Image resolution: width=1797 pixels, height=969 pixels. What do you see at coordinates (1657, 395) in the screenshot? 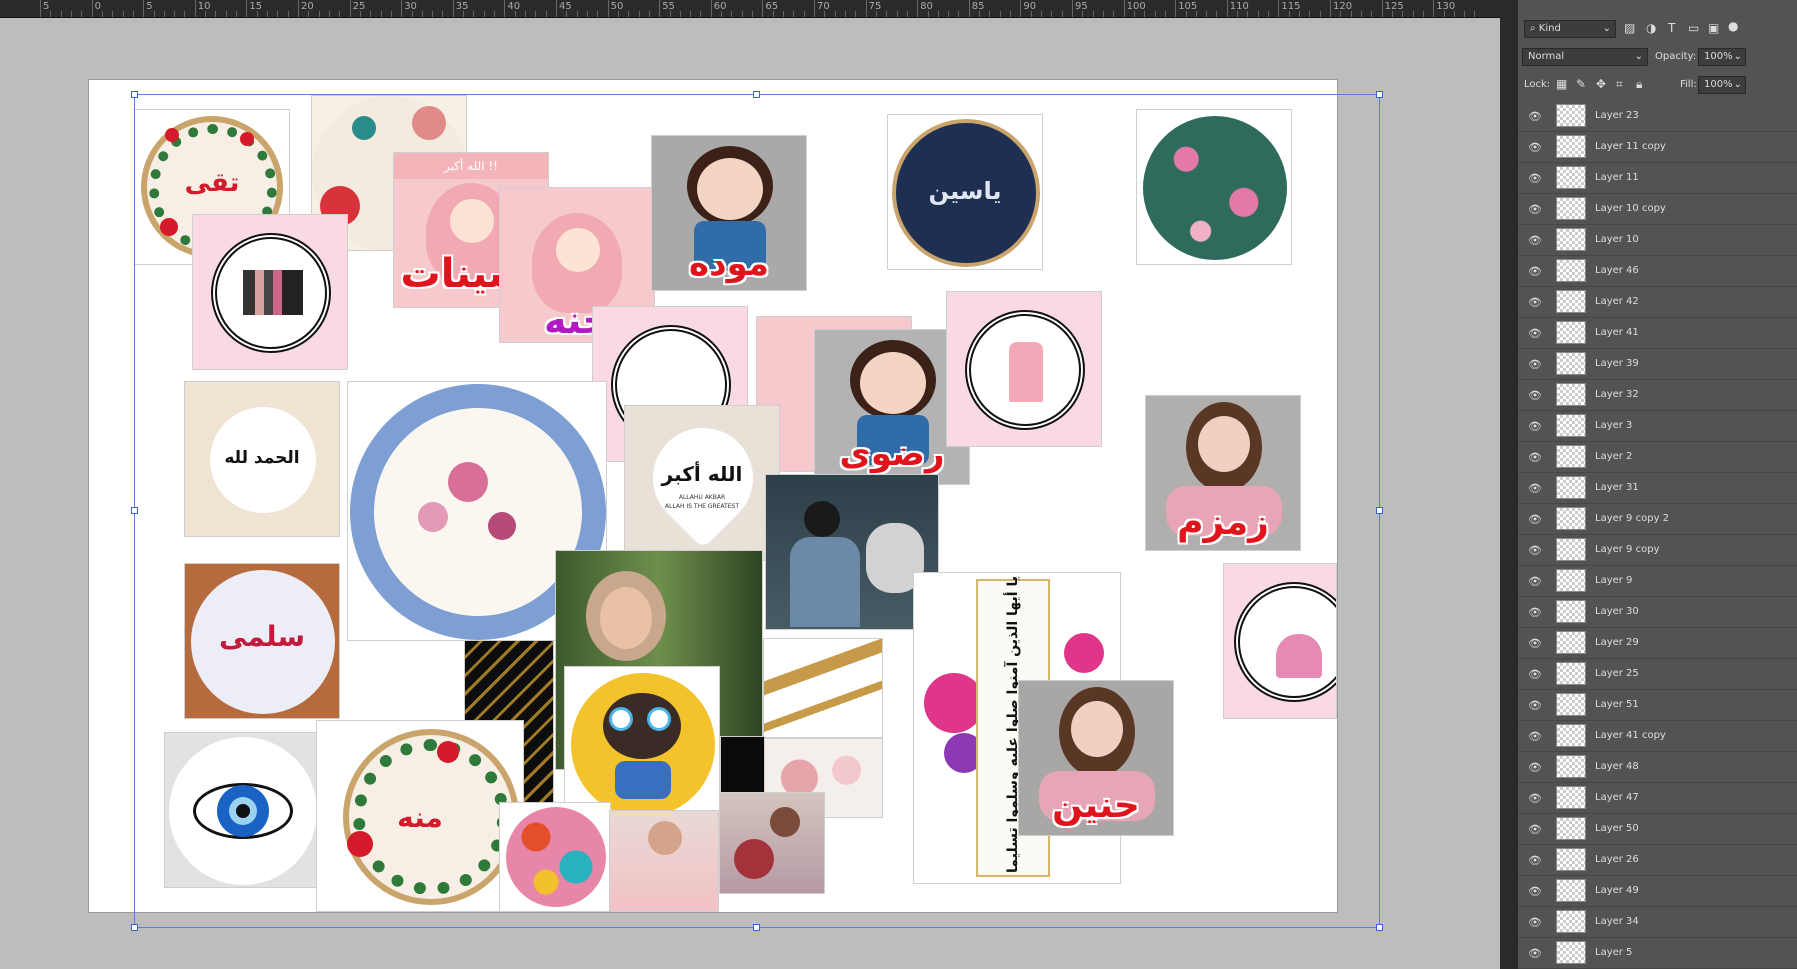
I see `layer-row: 👁︎ Layer 32` at bounding box center [1657, 395].